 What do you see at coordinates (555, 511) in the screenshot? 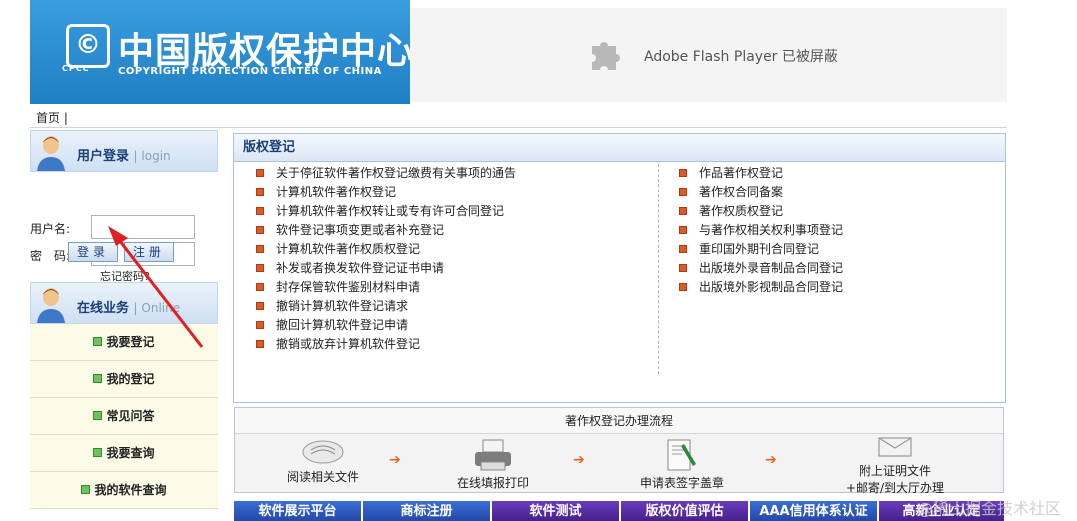
I see `banner-software-testing: 软件测试` at bounding box center [555, 511].